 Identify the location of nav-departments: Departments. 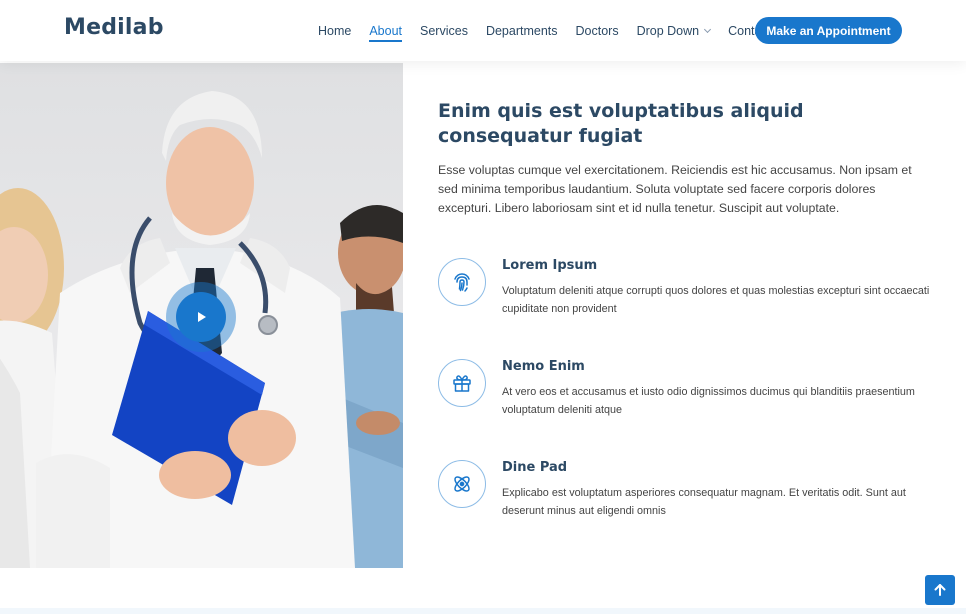
(522, 30).